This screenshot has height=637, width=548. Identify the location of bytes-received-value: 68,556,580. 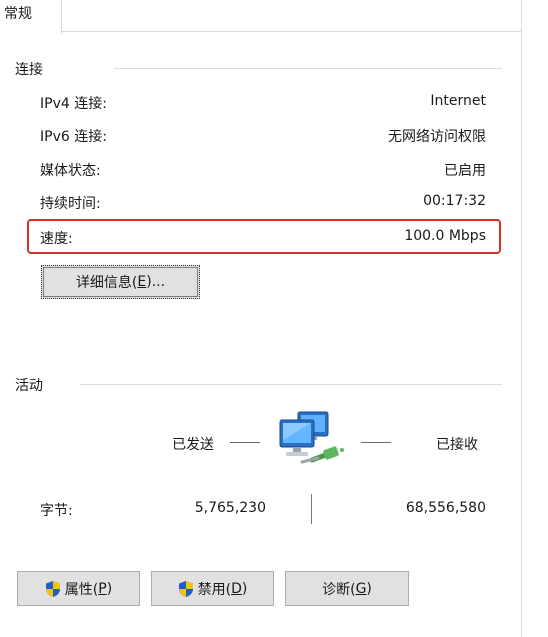
(445, 508).